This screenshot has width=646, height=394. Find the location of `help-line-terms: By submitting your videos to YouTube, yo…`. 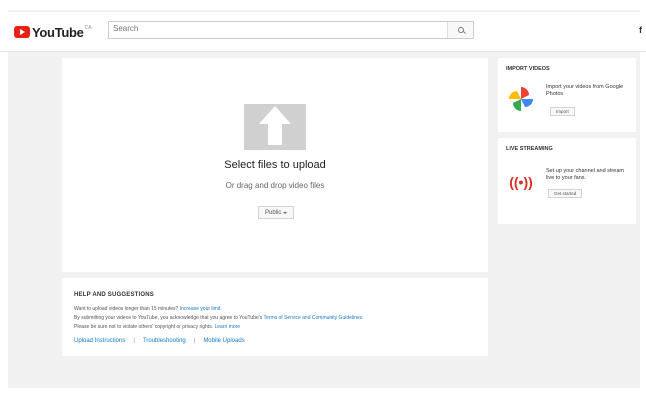

help-line-terms: By submitting your videos to YouTube, yo… is located at coordinates (219, 318).